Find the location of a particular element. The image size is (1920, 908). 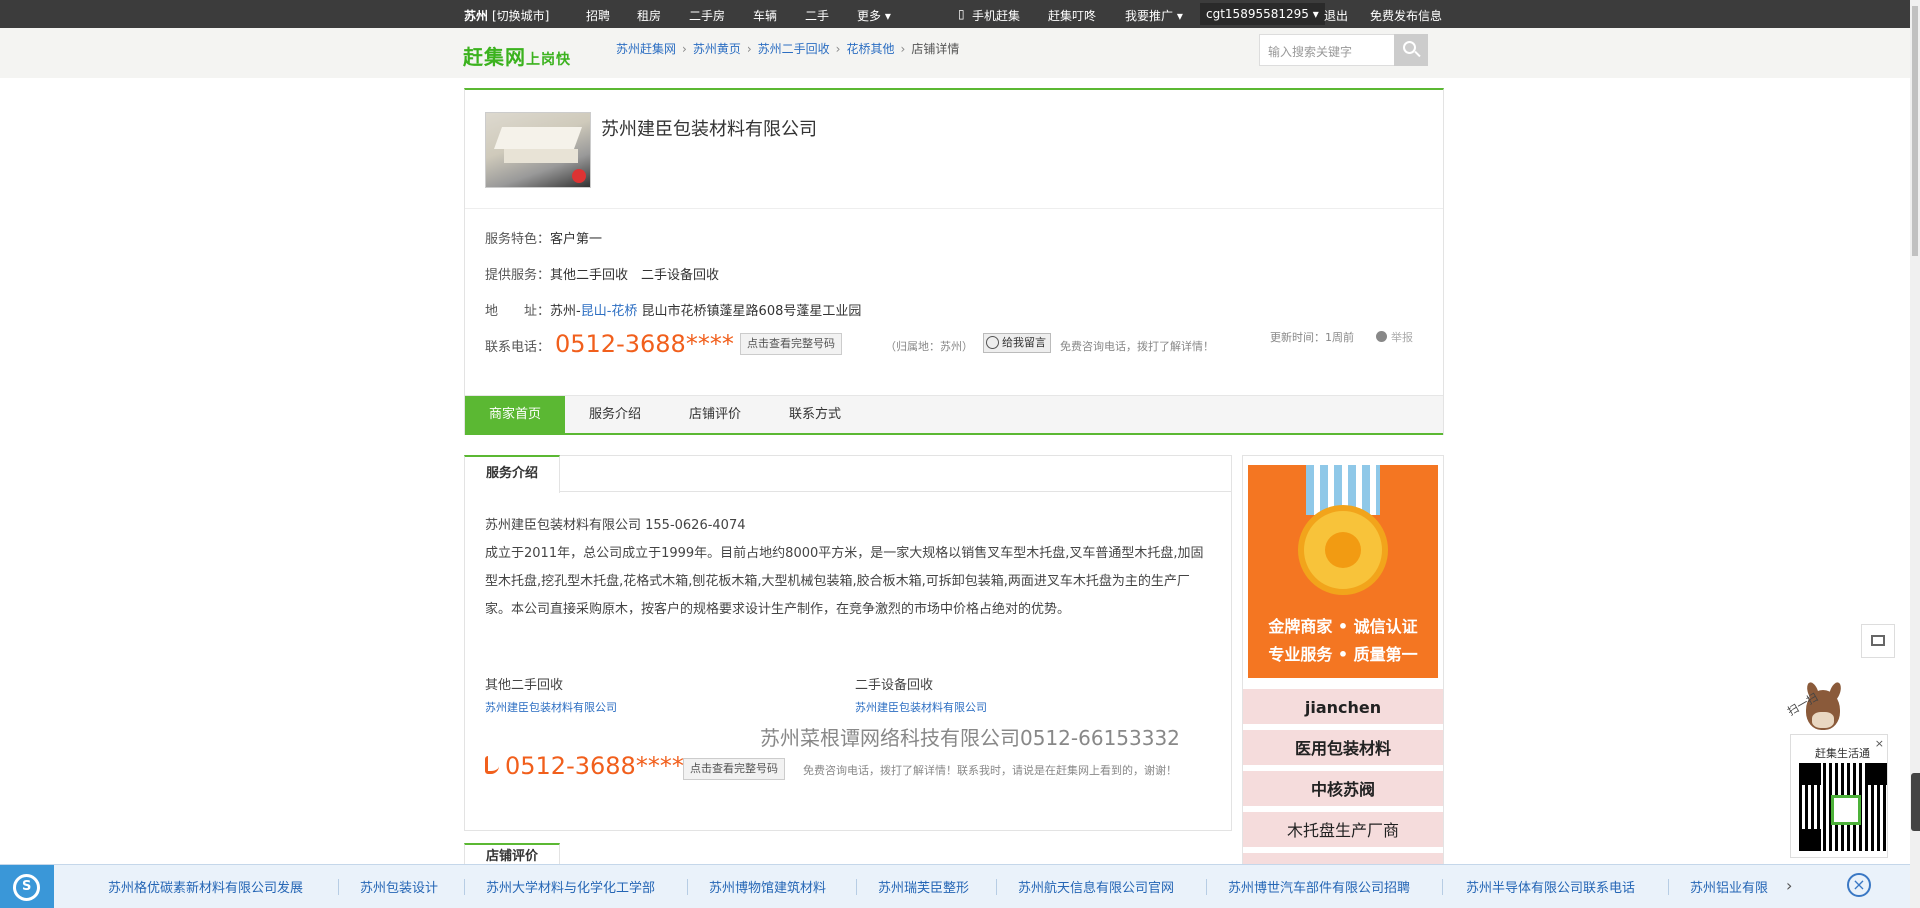

service-feature-row: 服务特色：客户第一 is located at coordinates (544, 239).